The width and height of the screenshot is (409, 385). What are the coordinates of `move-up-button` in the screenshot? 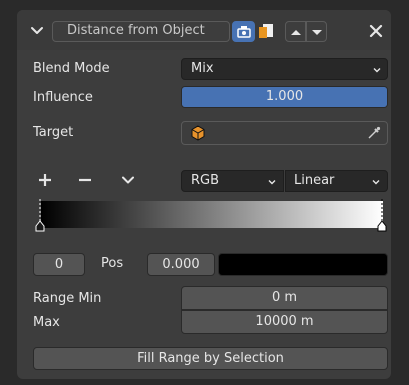 It's located at (295, 31).